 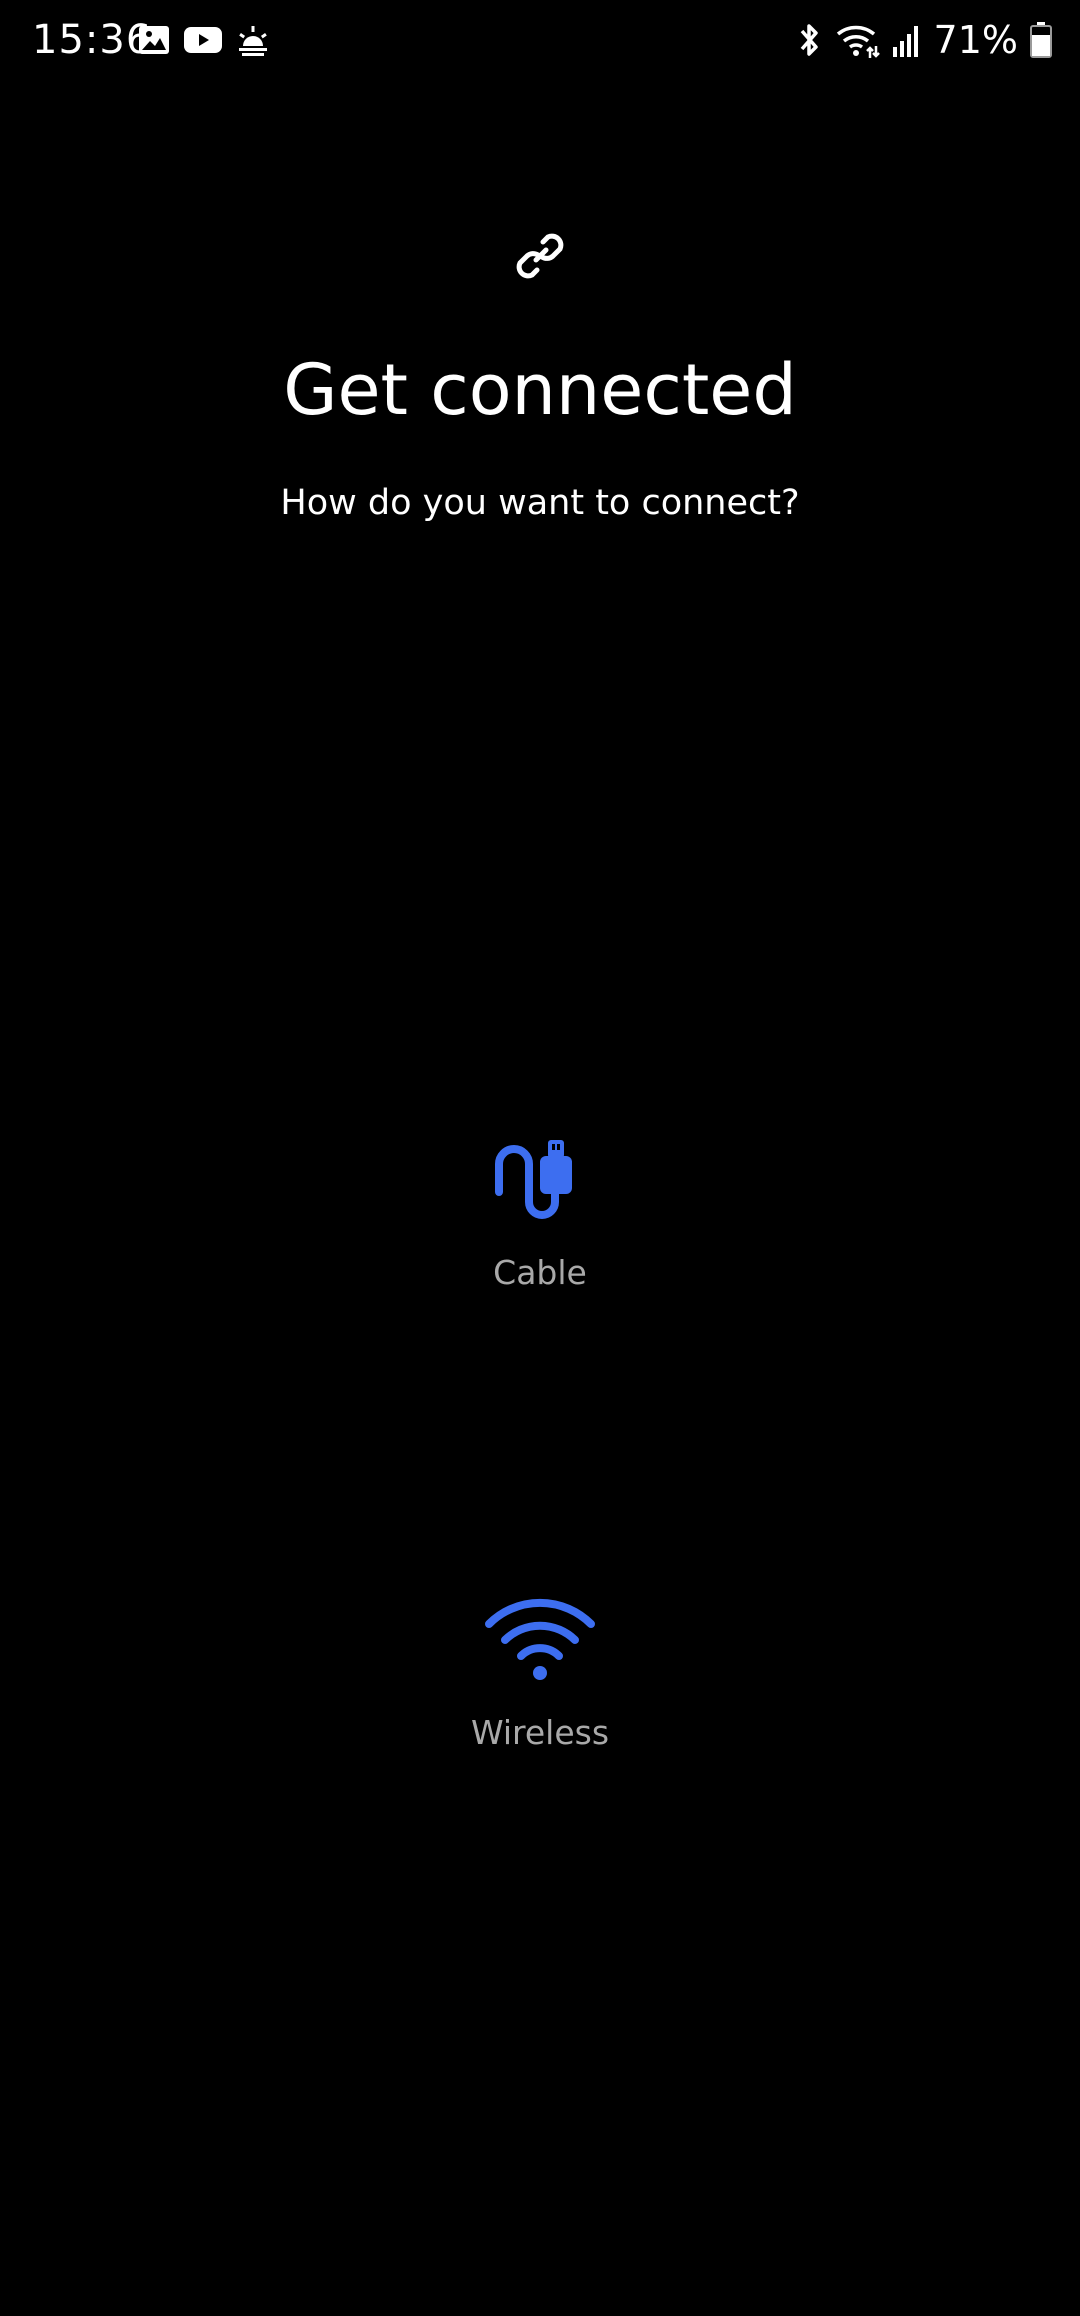 I want to click on status-bar: 15:36 71%, so click(x=540, y=40).